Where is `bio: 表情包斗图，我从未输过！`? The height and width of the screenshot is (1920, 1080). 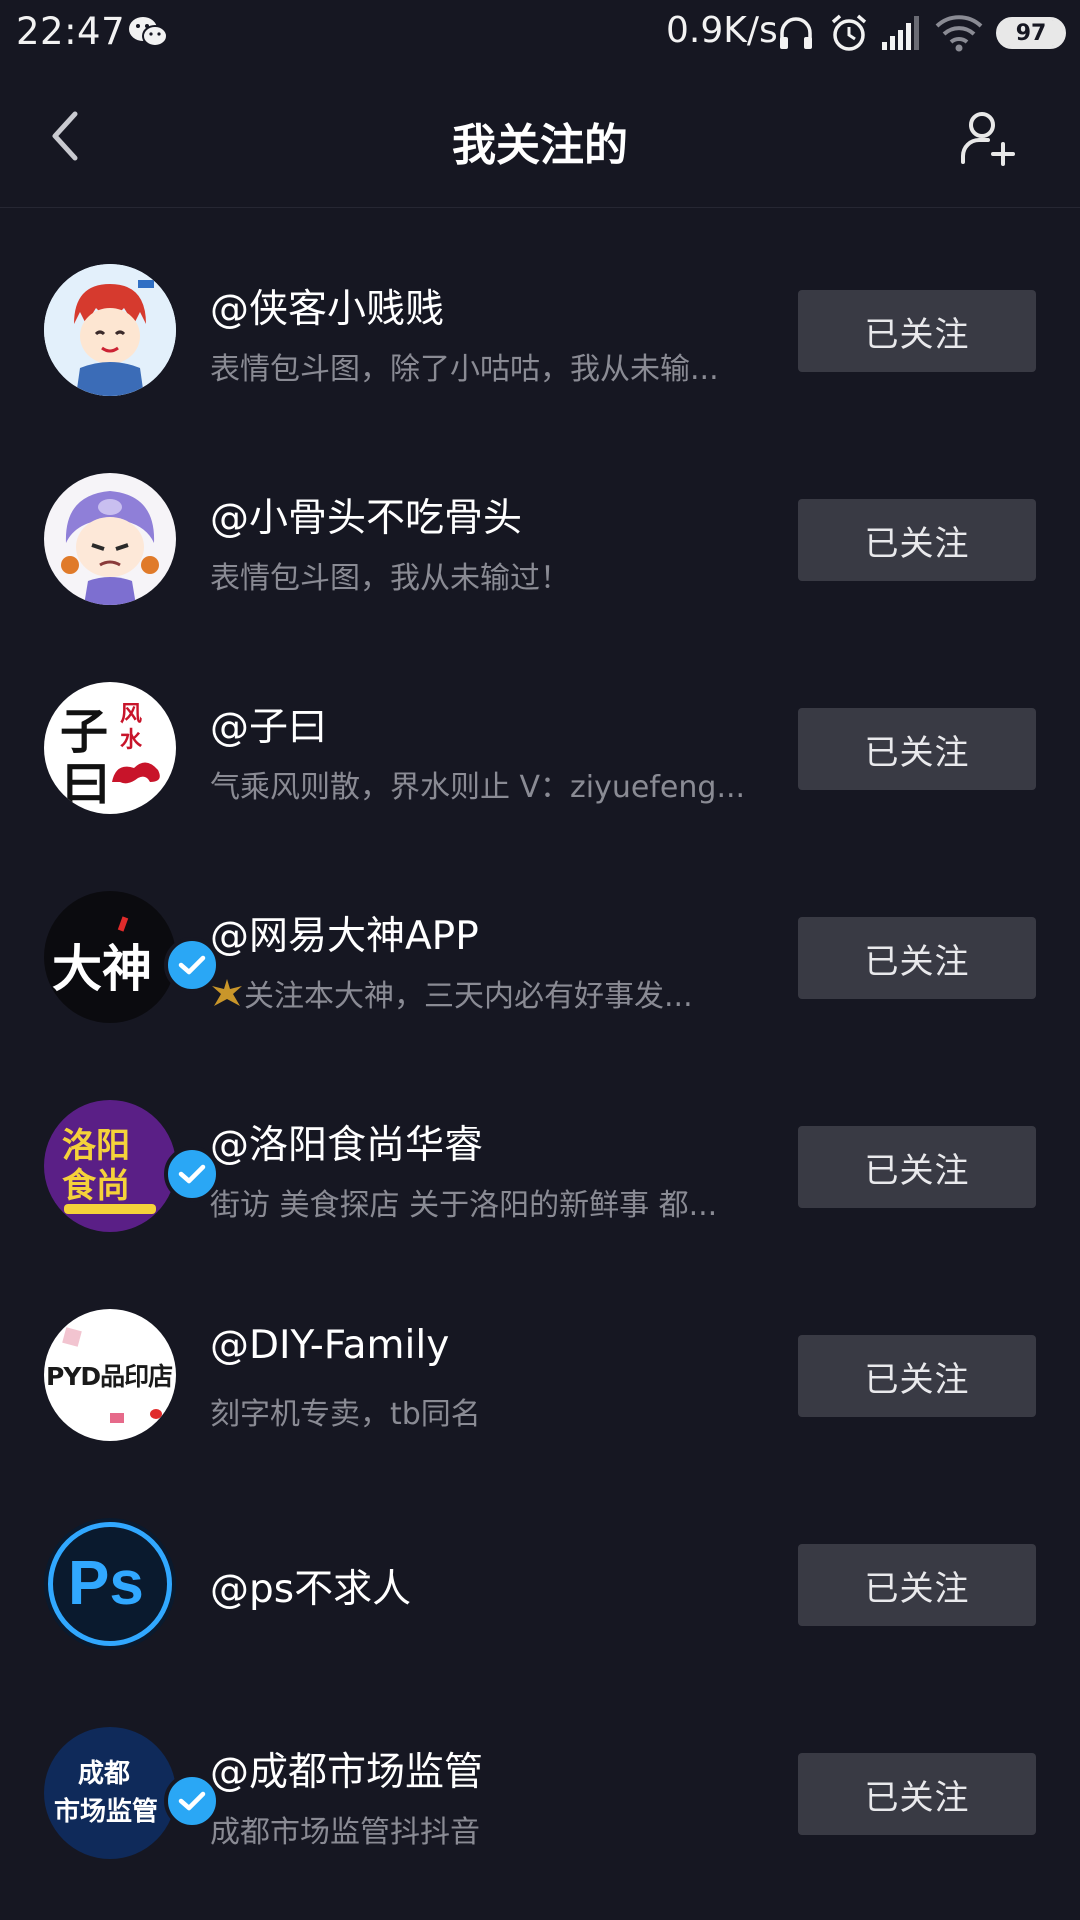
bio: 表情包斗图，我从未输过！ is located at coordinates (390, 578).